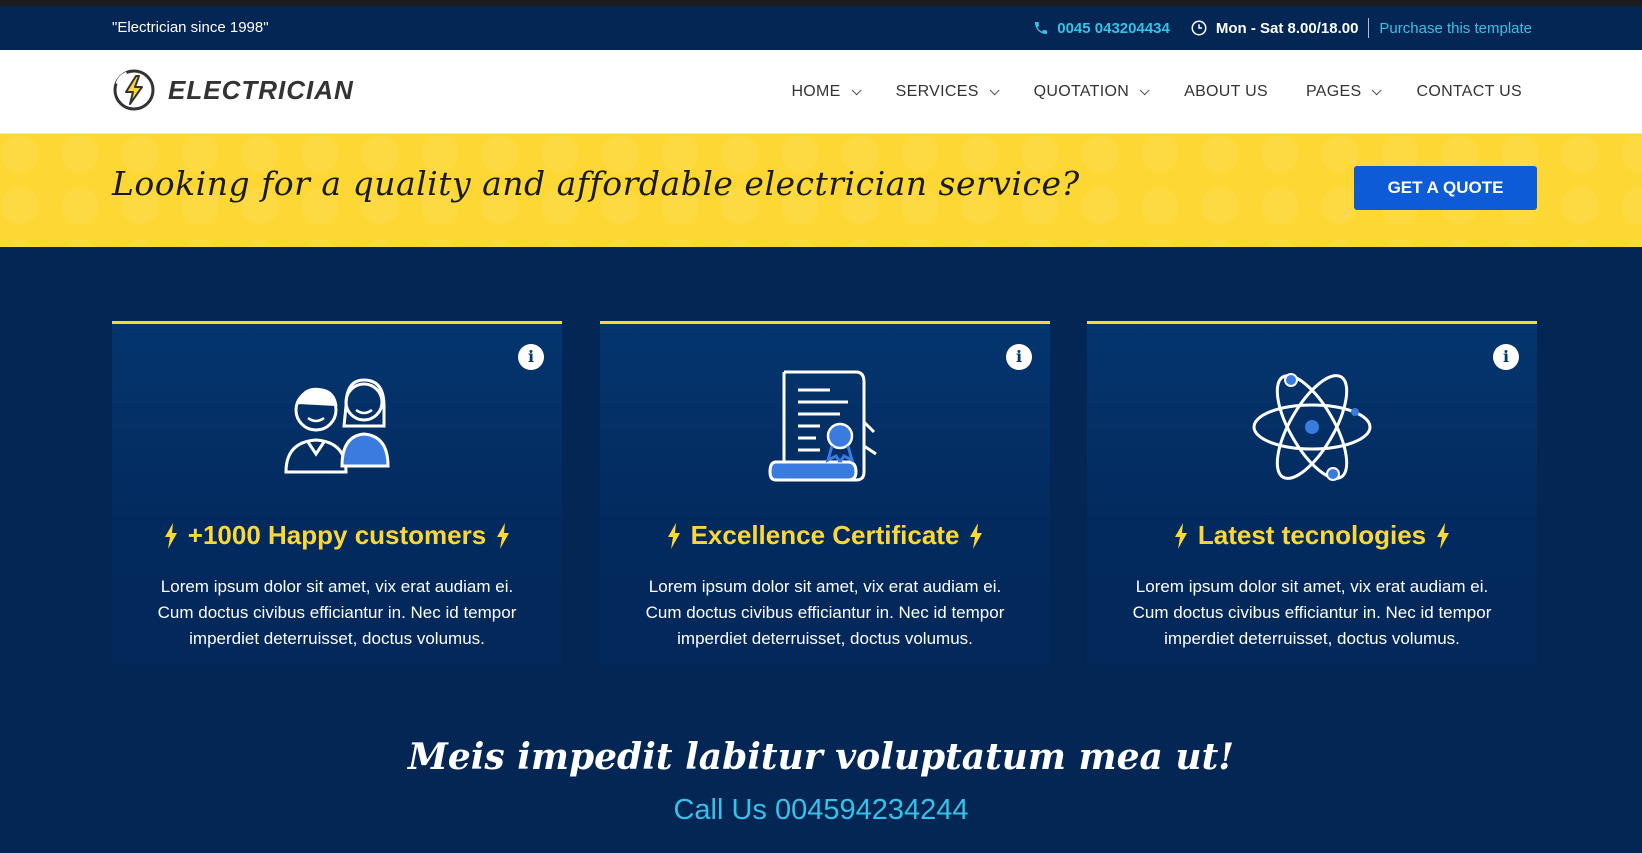 Image resolution: width=1642 pixels, height=853 pixels. I want to click on customers-icon, so click(337, 426).